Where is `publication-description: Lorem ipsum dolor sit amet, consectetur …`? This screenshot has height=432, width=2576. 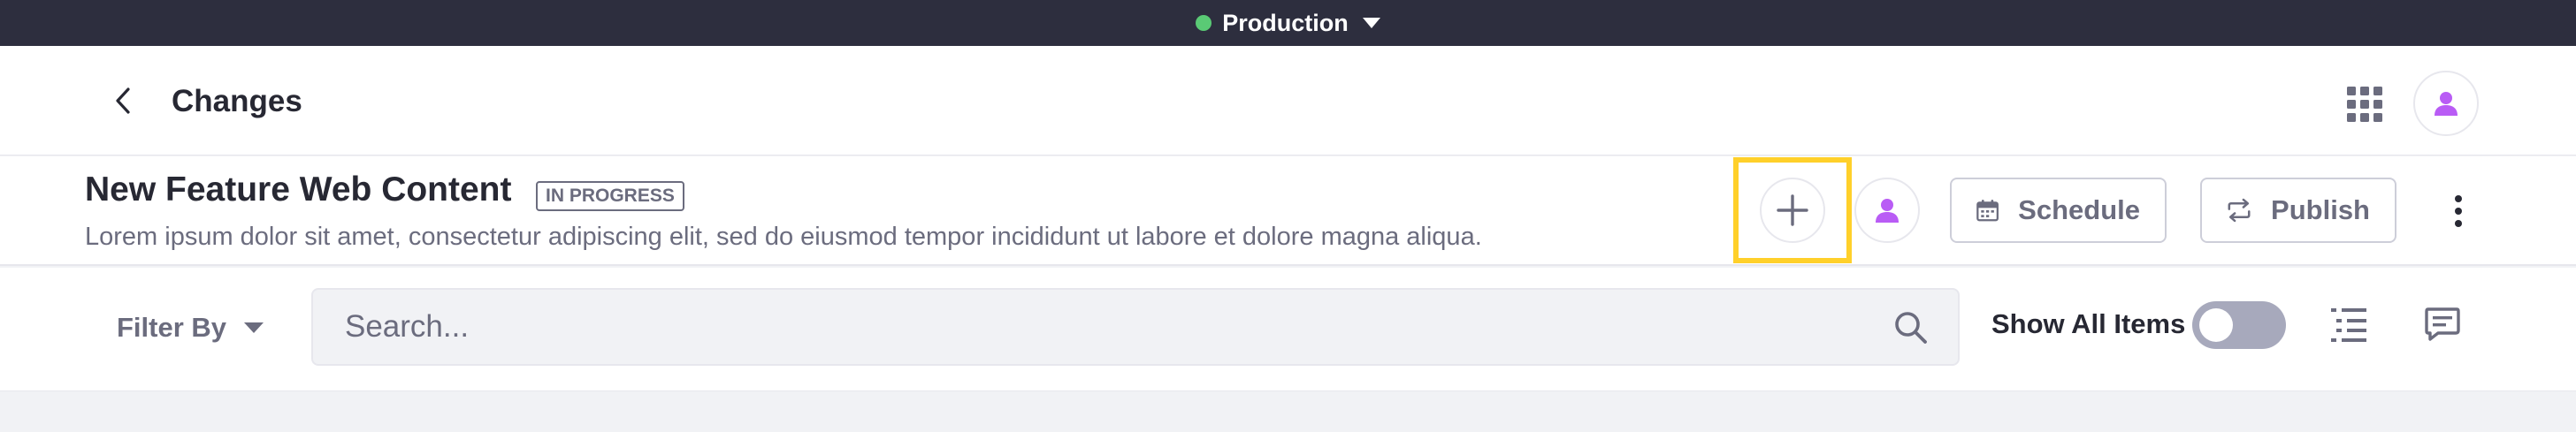
publication-description: Lorem ipsum dolor sit amet, consectetur … is located at coordinates (783, 237).